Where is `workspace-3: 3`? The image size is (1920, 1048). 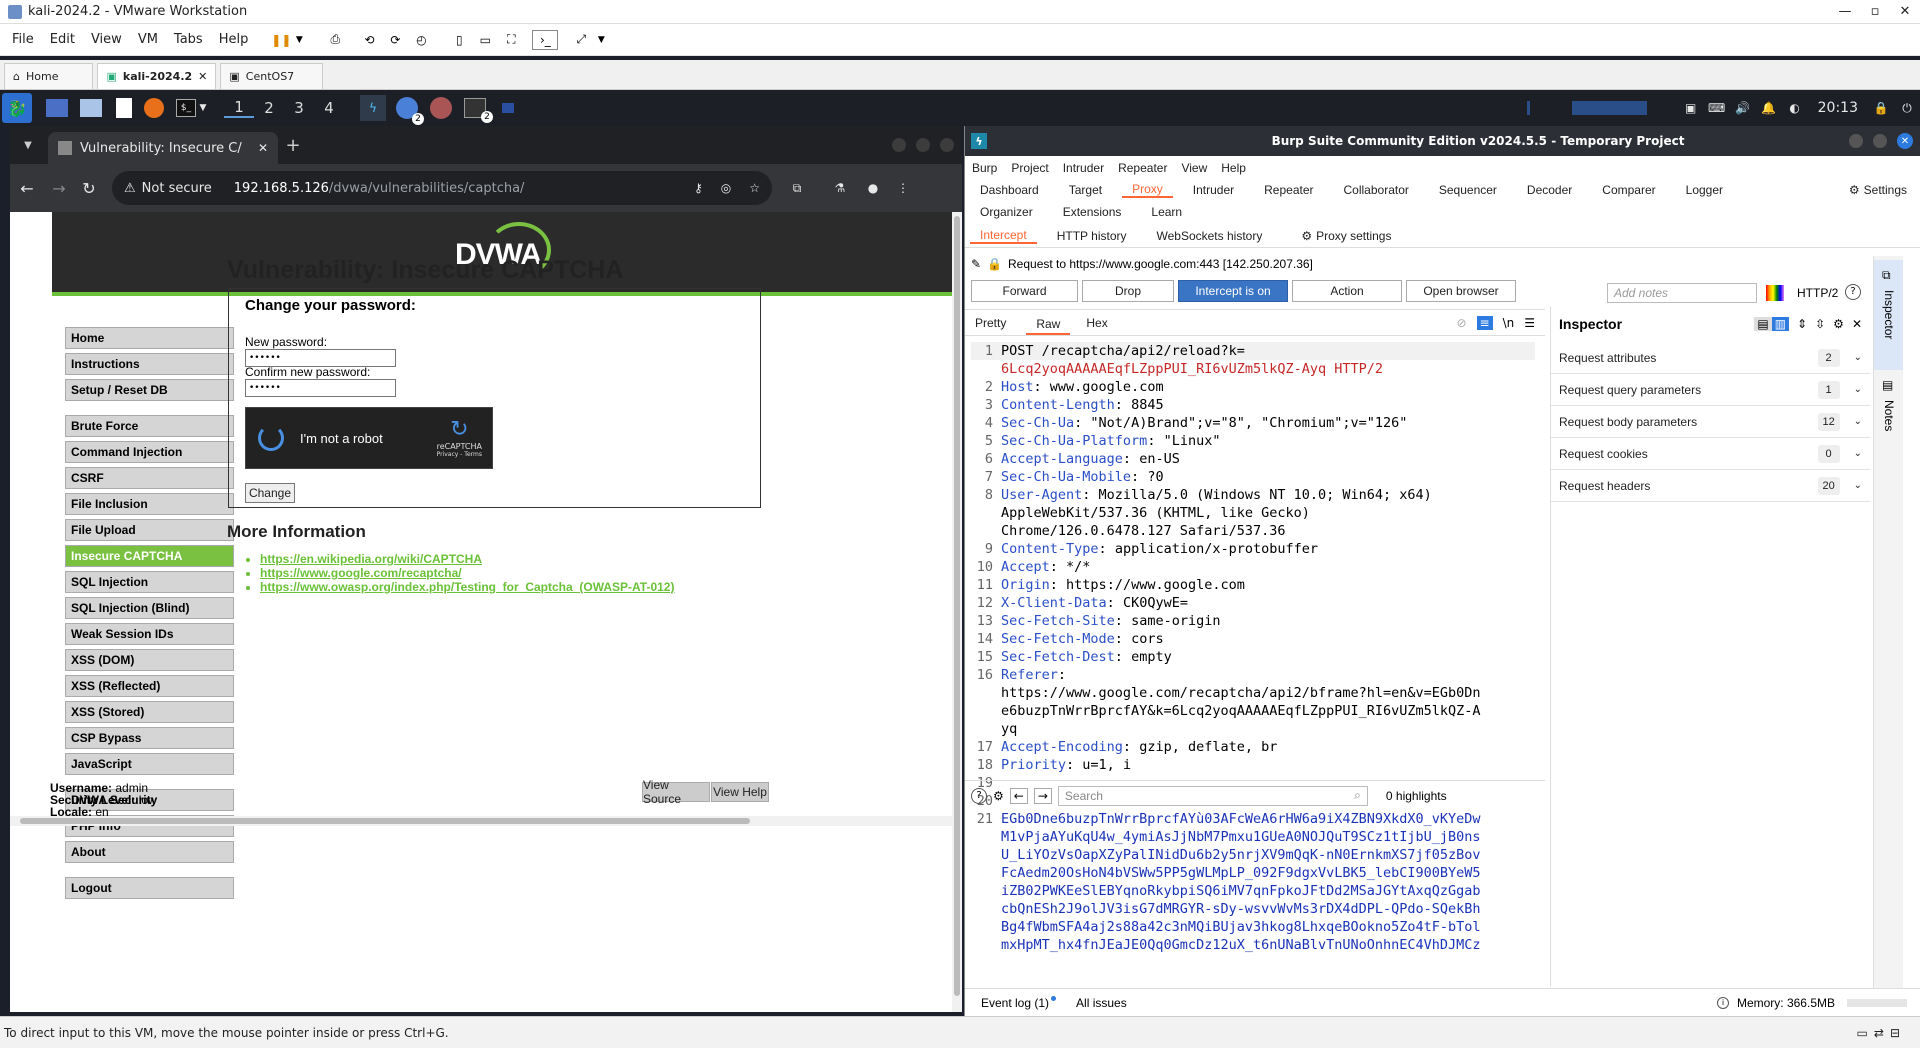
workspace-3: 3 is located at coordinates (299, 108).